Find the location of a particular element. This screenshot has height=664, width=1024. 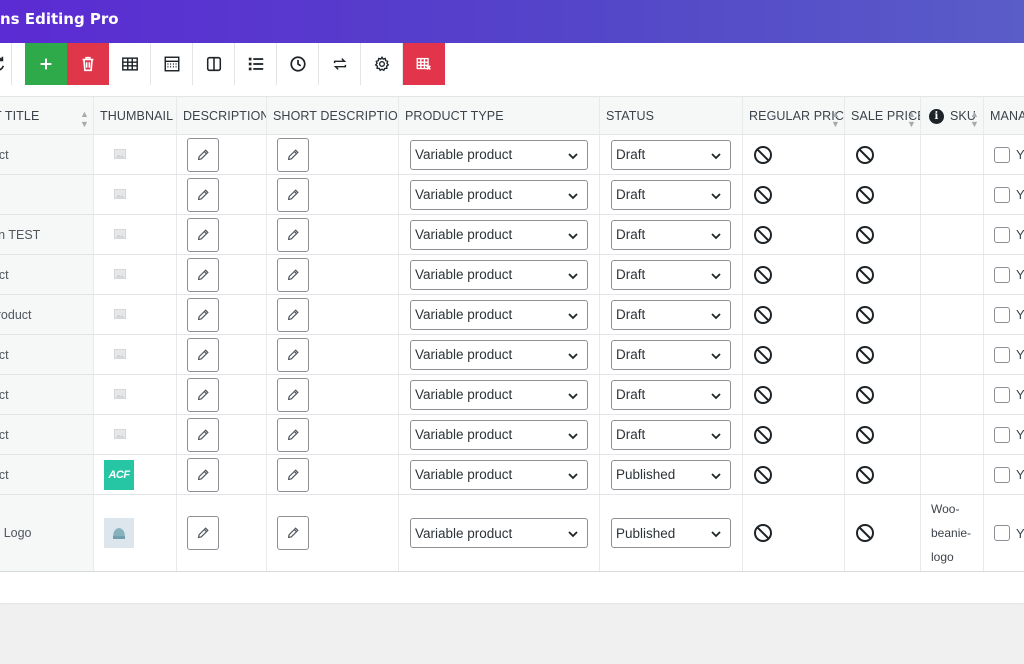

product-title-cell: e Product is located at coordinates (47, 314).